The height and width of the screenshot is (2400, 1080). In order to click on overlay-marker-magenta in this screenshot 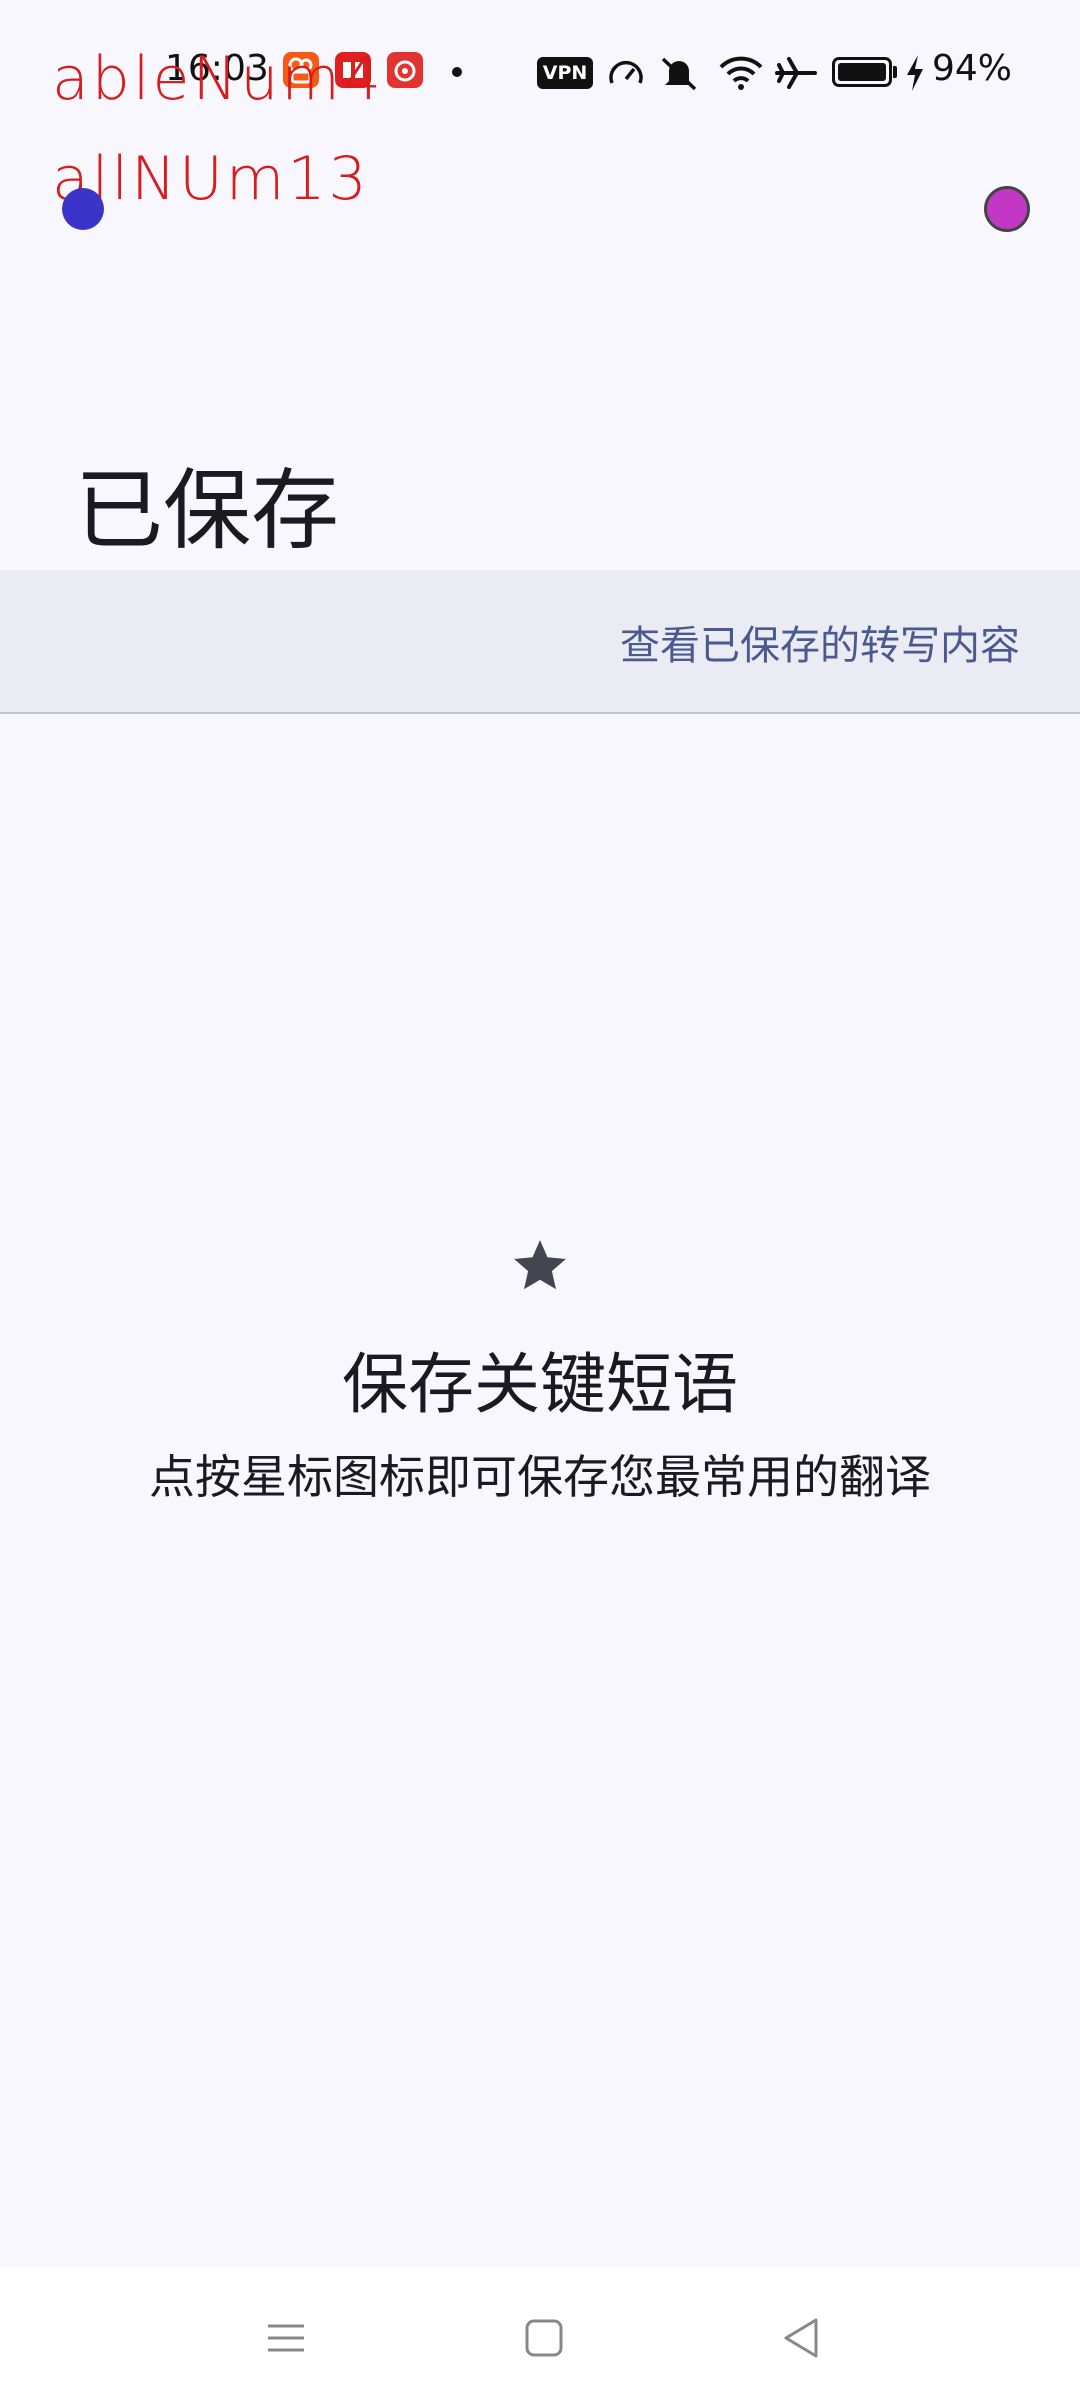, I will do `click(1007, 209)`.